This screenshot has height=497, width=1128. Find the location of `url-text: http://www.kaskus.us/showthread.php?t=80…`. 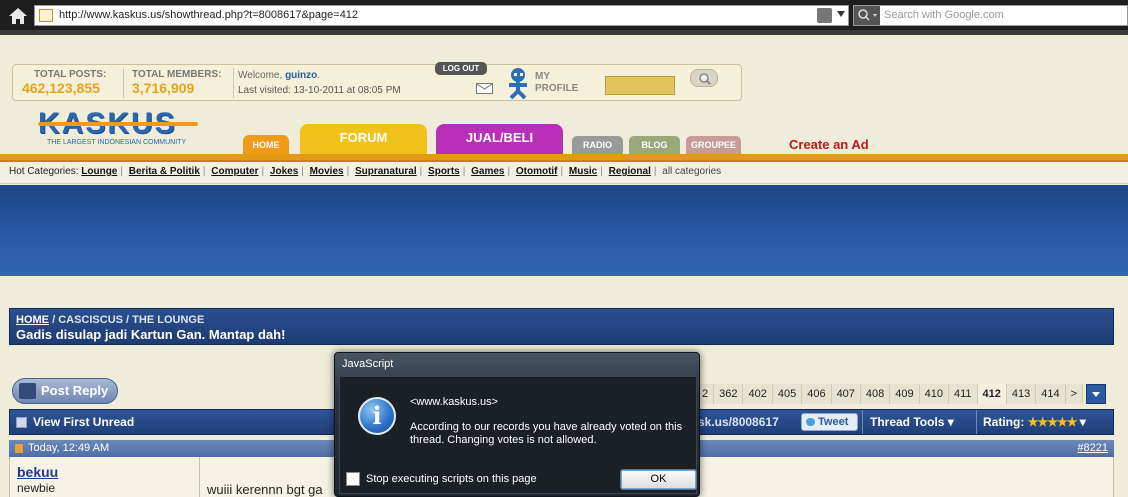

url-text: http://www.kaskus.us/showthread.php?t=80… is located at coordinates (209, 15).